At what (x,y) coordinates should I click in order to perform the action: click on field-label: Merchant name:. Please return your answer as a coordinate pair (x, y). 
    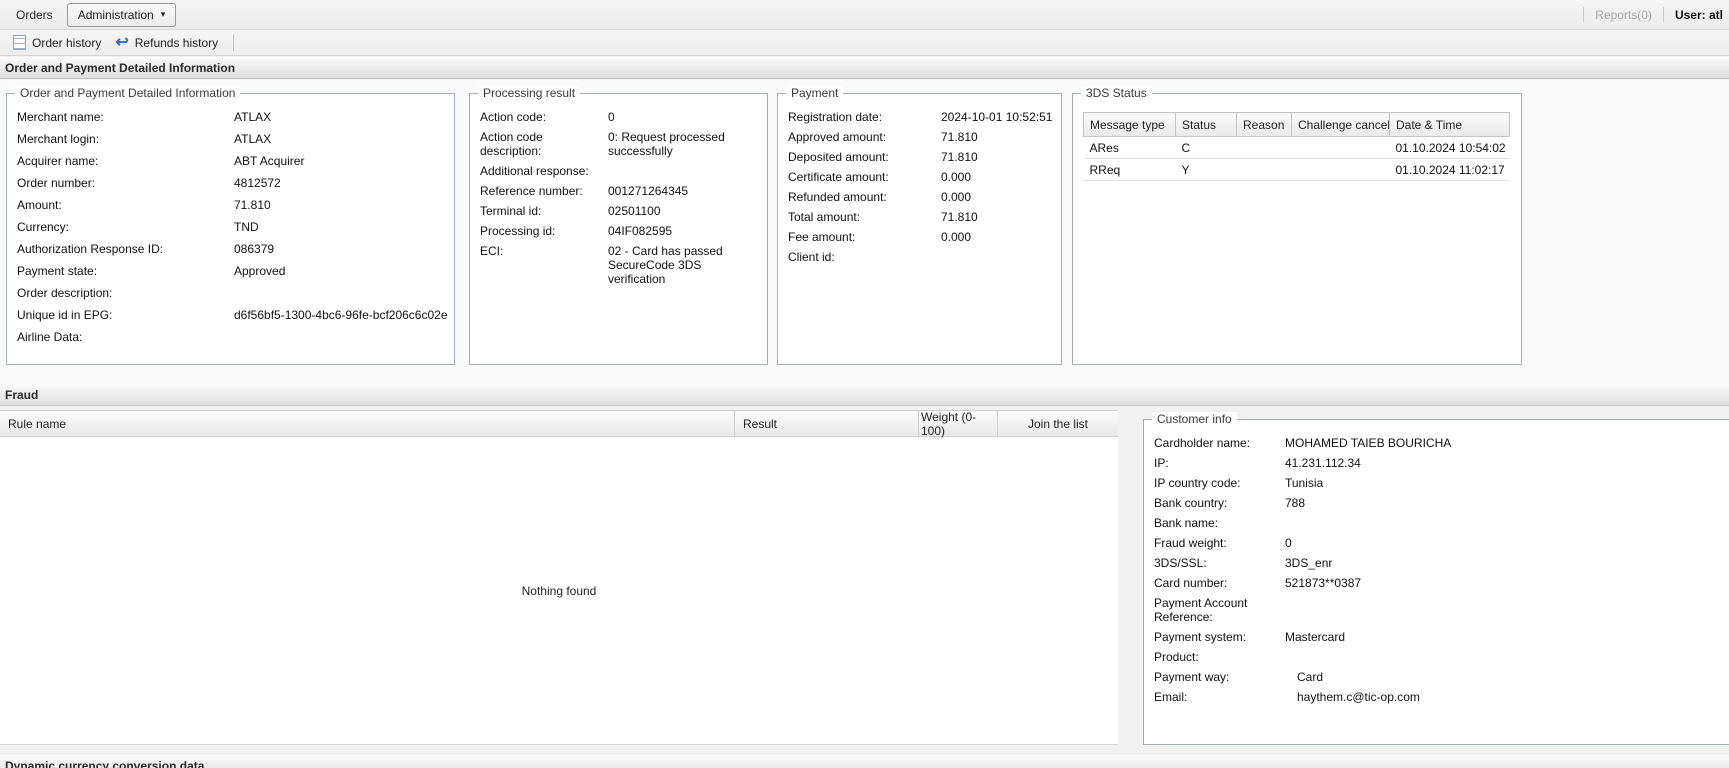
    Looking at the image, I should click on (60, 117).